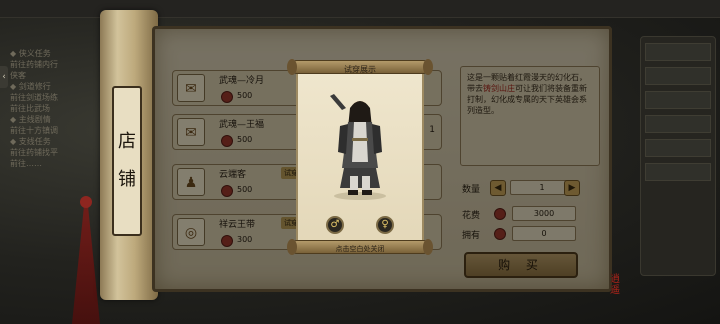  I want to click on character-preview, so click(358, 147).